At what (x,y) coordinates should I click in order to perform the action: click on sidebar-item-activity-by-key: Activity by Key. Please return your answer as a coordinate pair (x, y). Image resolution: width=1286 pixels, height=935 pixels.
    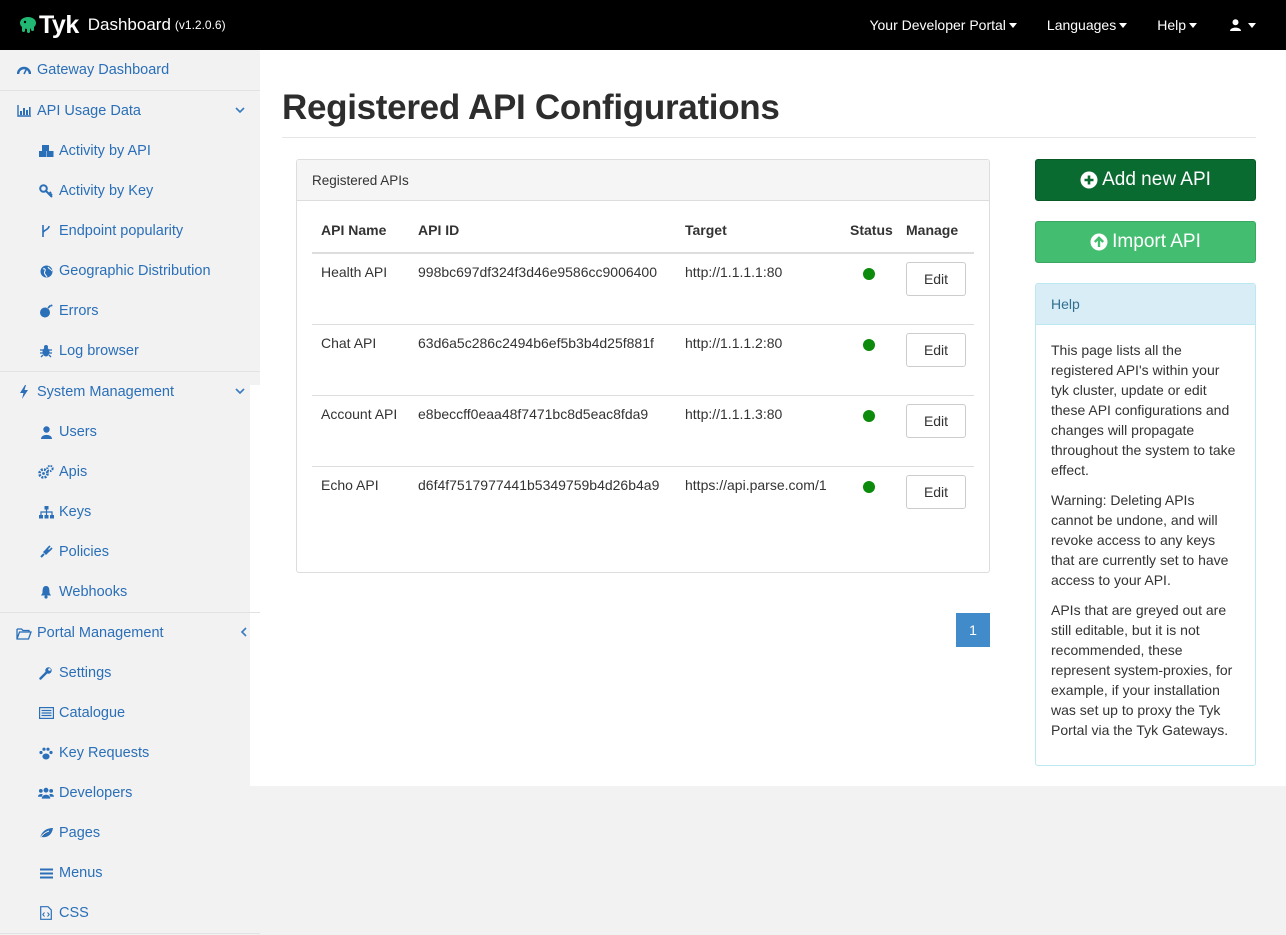
    Looking at the image, I should click on (130, 191).